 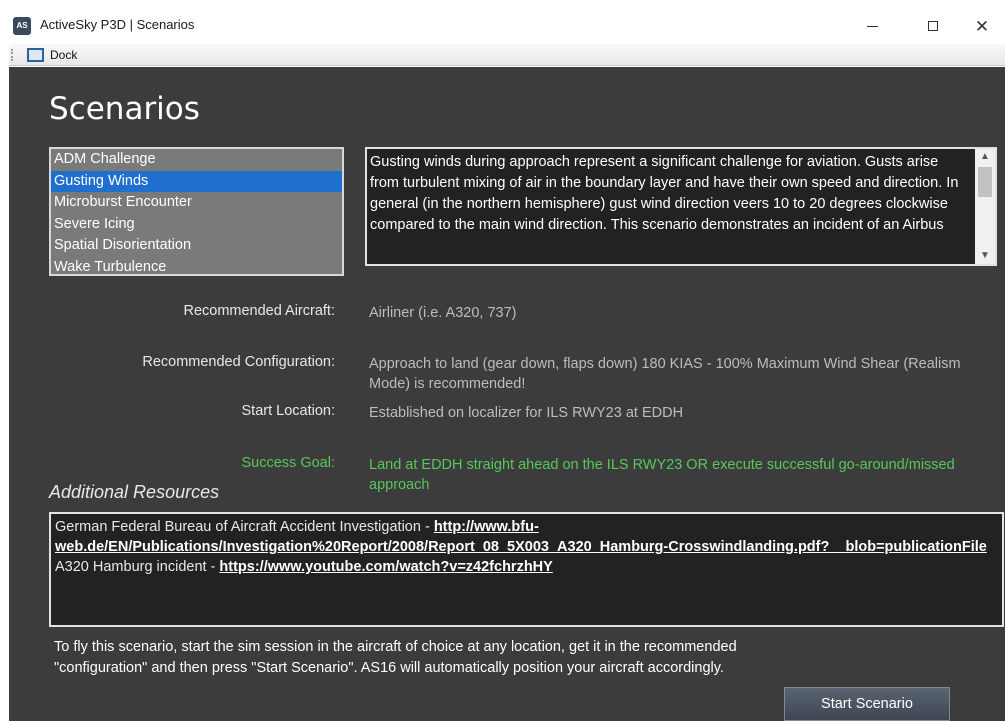 I want to click on start-scenario-button: Start Scenario, so click(x=867, y=704).